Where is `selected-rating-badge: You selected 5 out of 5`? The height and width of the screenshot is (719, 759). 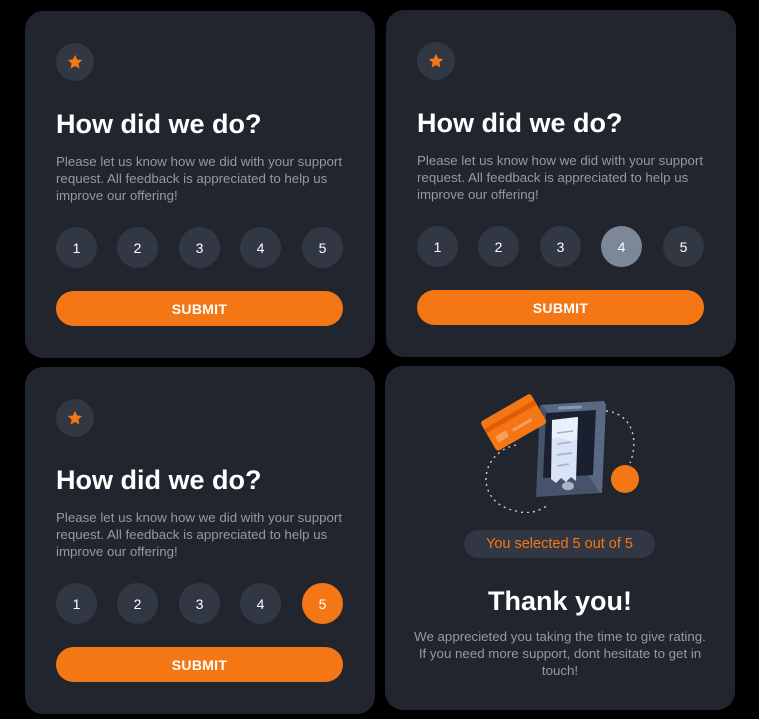 selected-rating-badge: You selected 5 out of 5 is located at coordinates (559, 544).